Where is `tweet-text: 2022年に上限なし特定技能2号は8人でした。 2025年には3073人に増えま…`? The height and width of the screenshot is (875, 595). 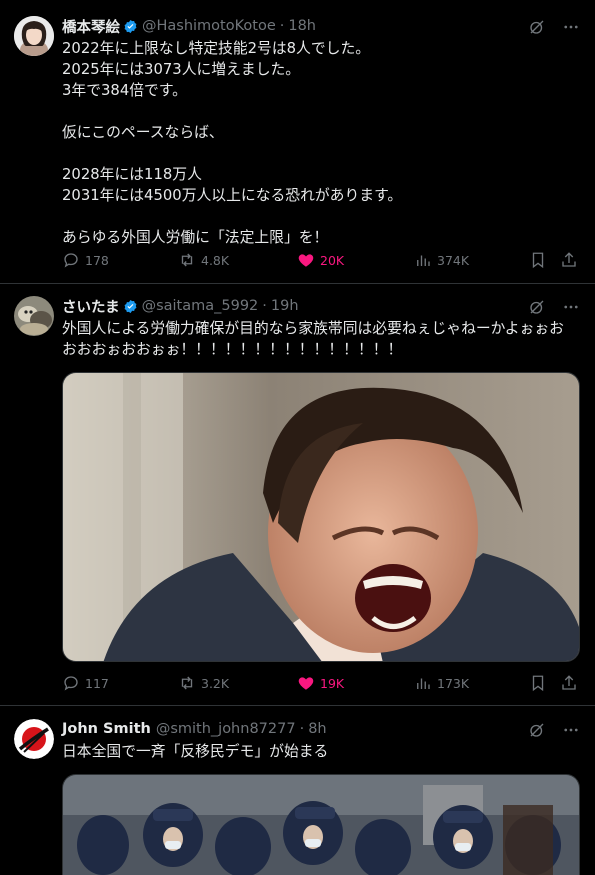
tweet-text: 2022年に上限なし特定技能2号は8人でした。 2025年には3073人に増えま… is located at coordinates (232, 143).